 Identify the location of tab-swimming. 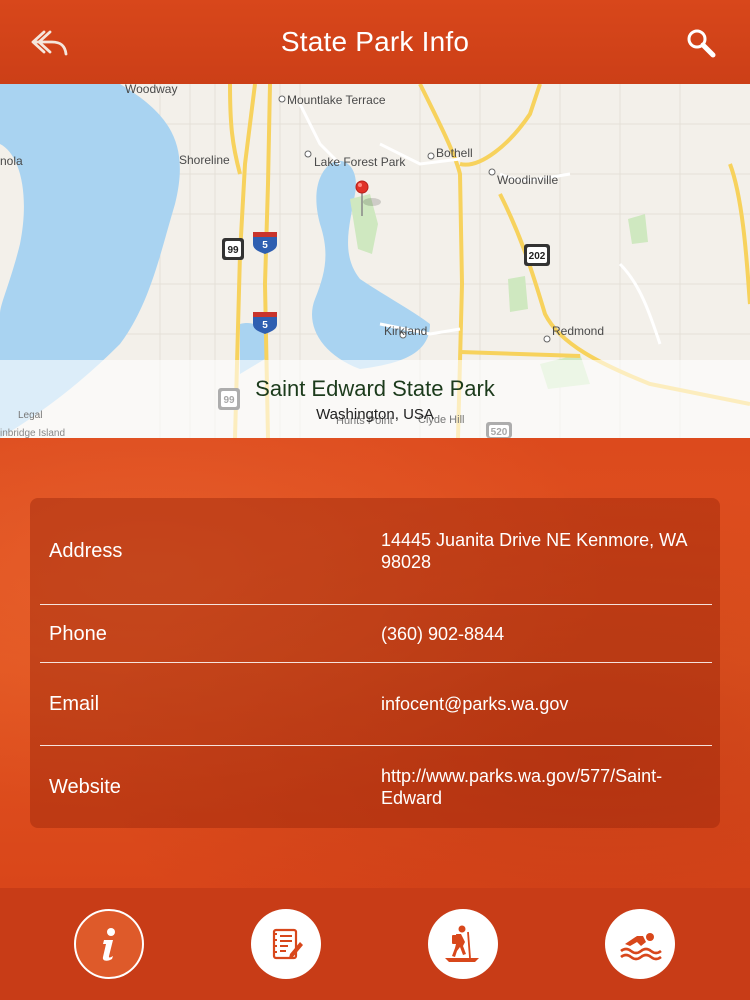
(640, 944).